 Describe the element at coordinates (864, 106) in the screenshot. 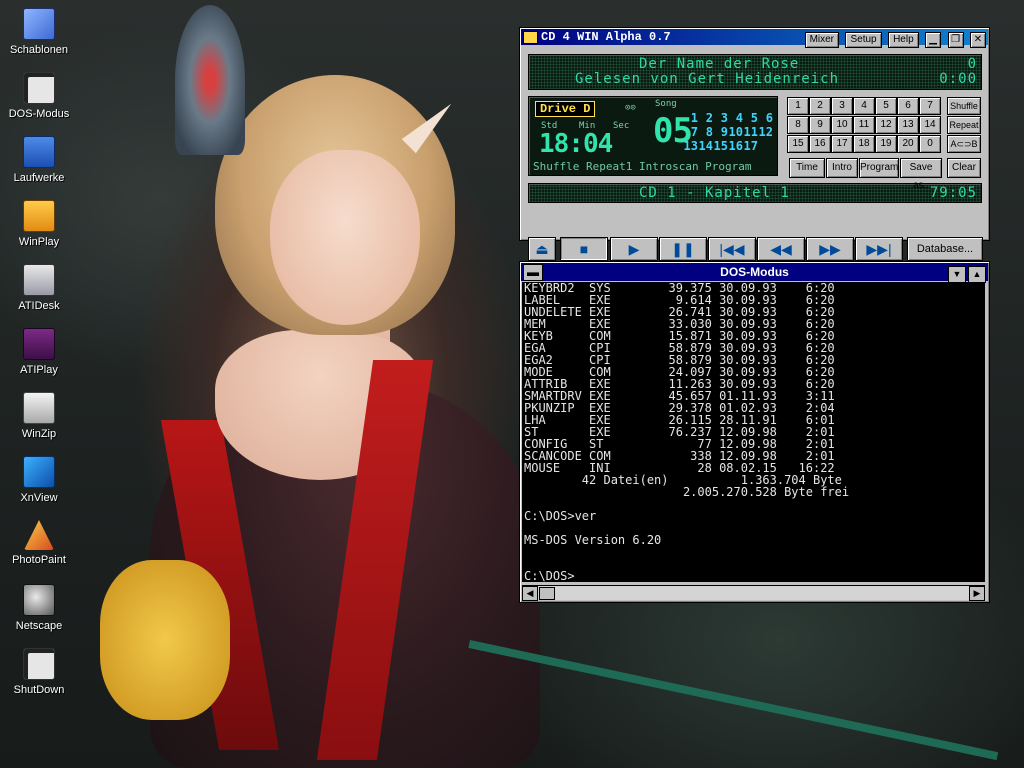

I see `numpad-button-4: 4` at that location.